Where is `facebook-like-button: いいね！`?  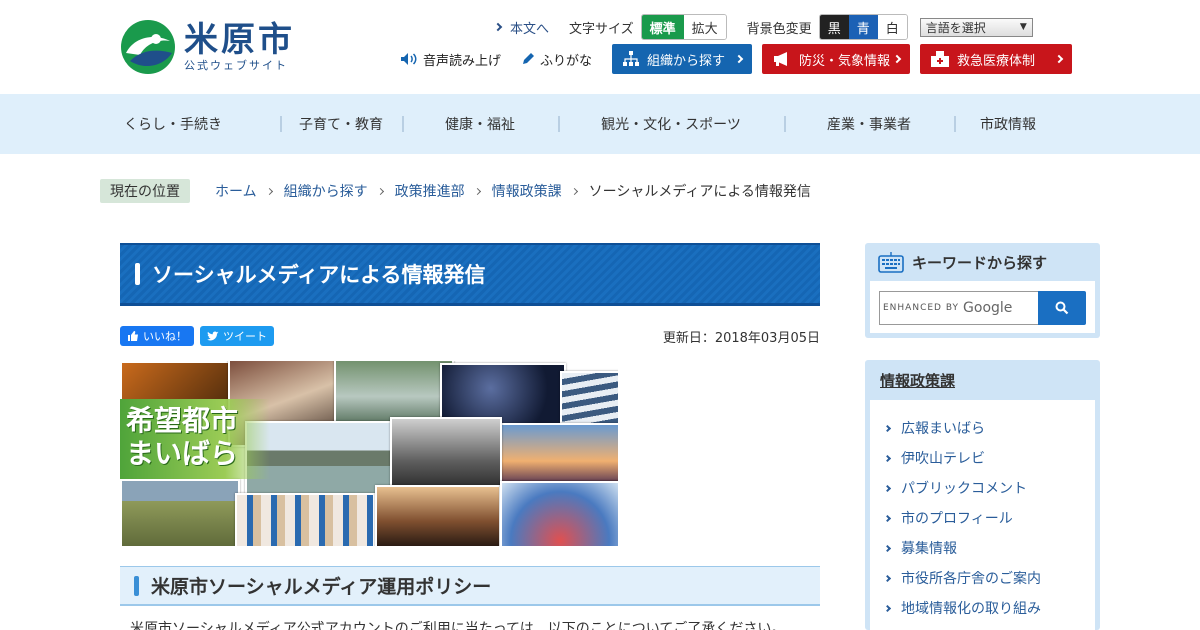 facebook-like-button: いいね！ is located at coordinates (157, 336).